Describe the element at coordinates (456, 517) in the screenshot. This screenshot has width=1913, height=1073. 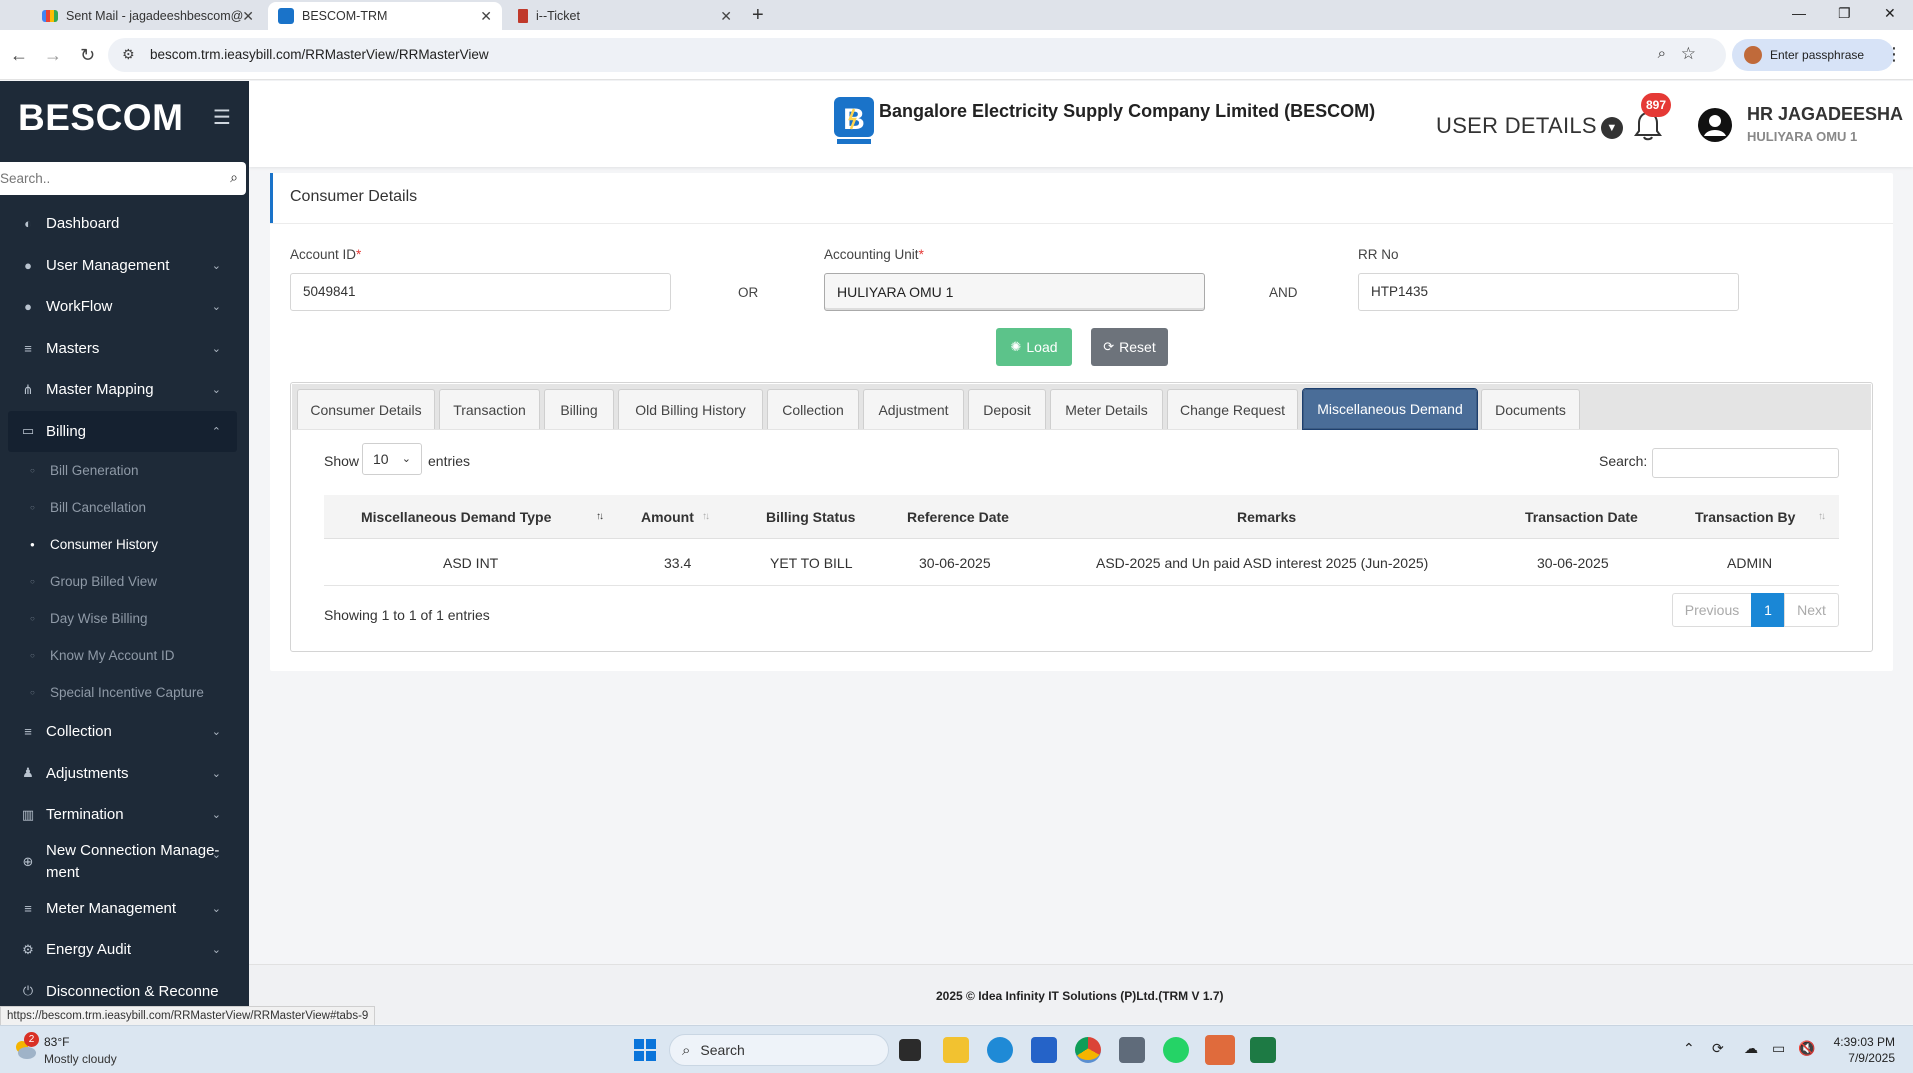
I see `column-header-demand-type: Miscellaneous Demand Type` at that location.